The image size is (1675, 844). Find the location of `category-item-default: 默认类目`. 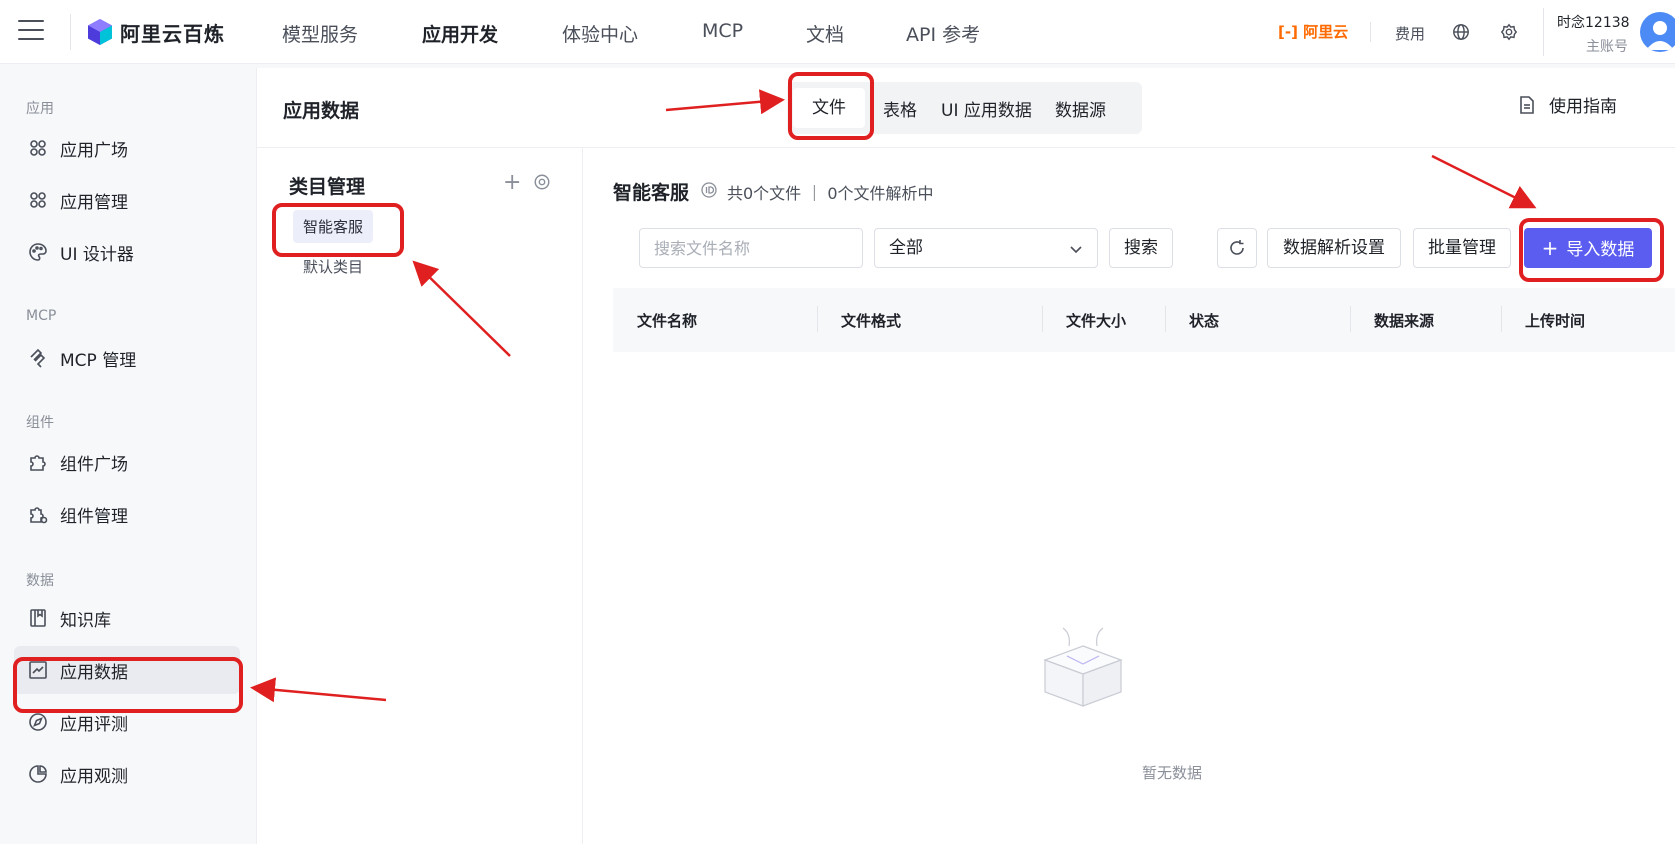

category-item-default: 默认类目 is located at coordinates (333, 266).